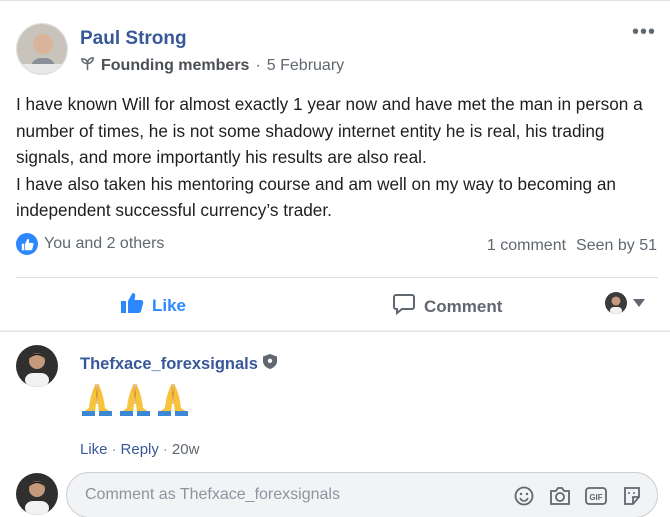  What do you see at coordinates (87, 66) in the screenshot?
I see `sprout-icon` at bounding box center [87, 66].